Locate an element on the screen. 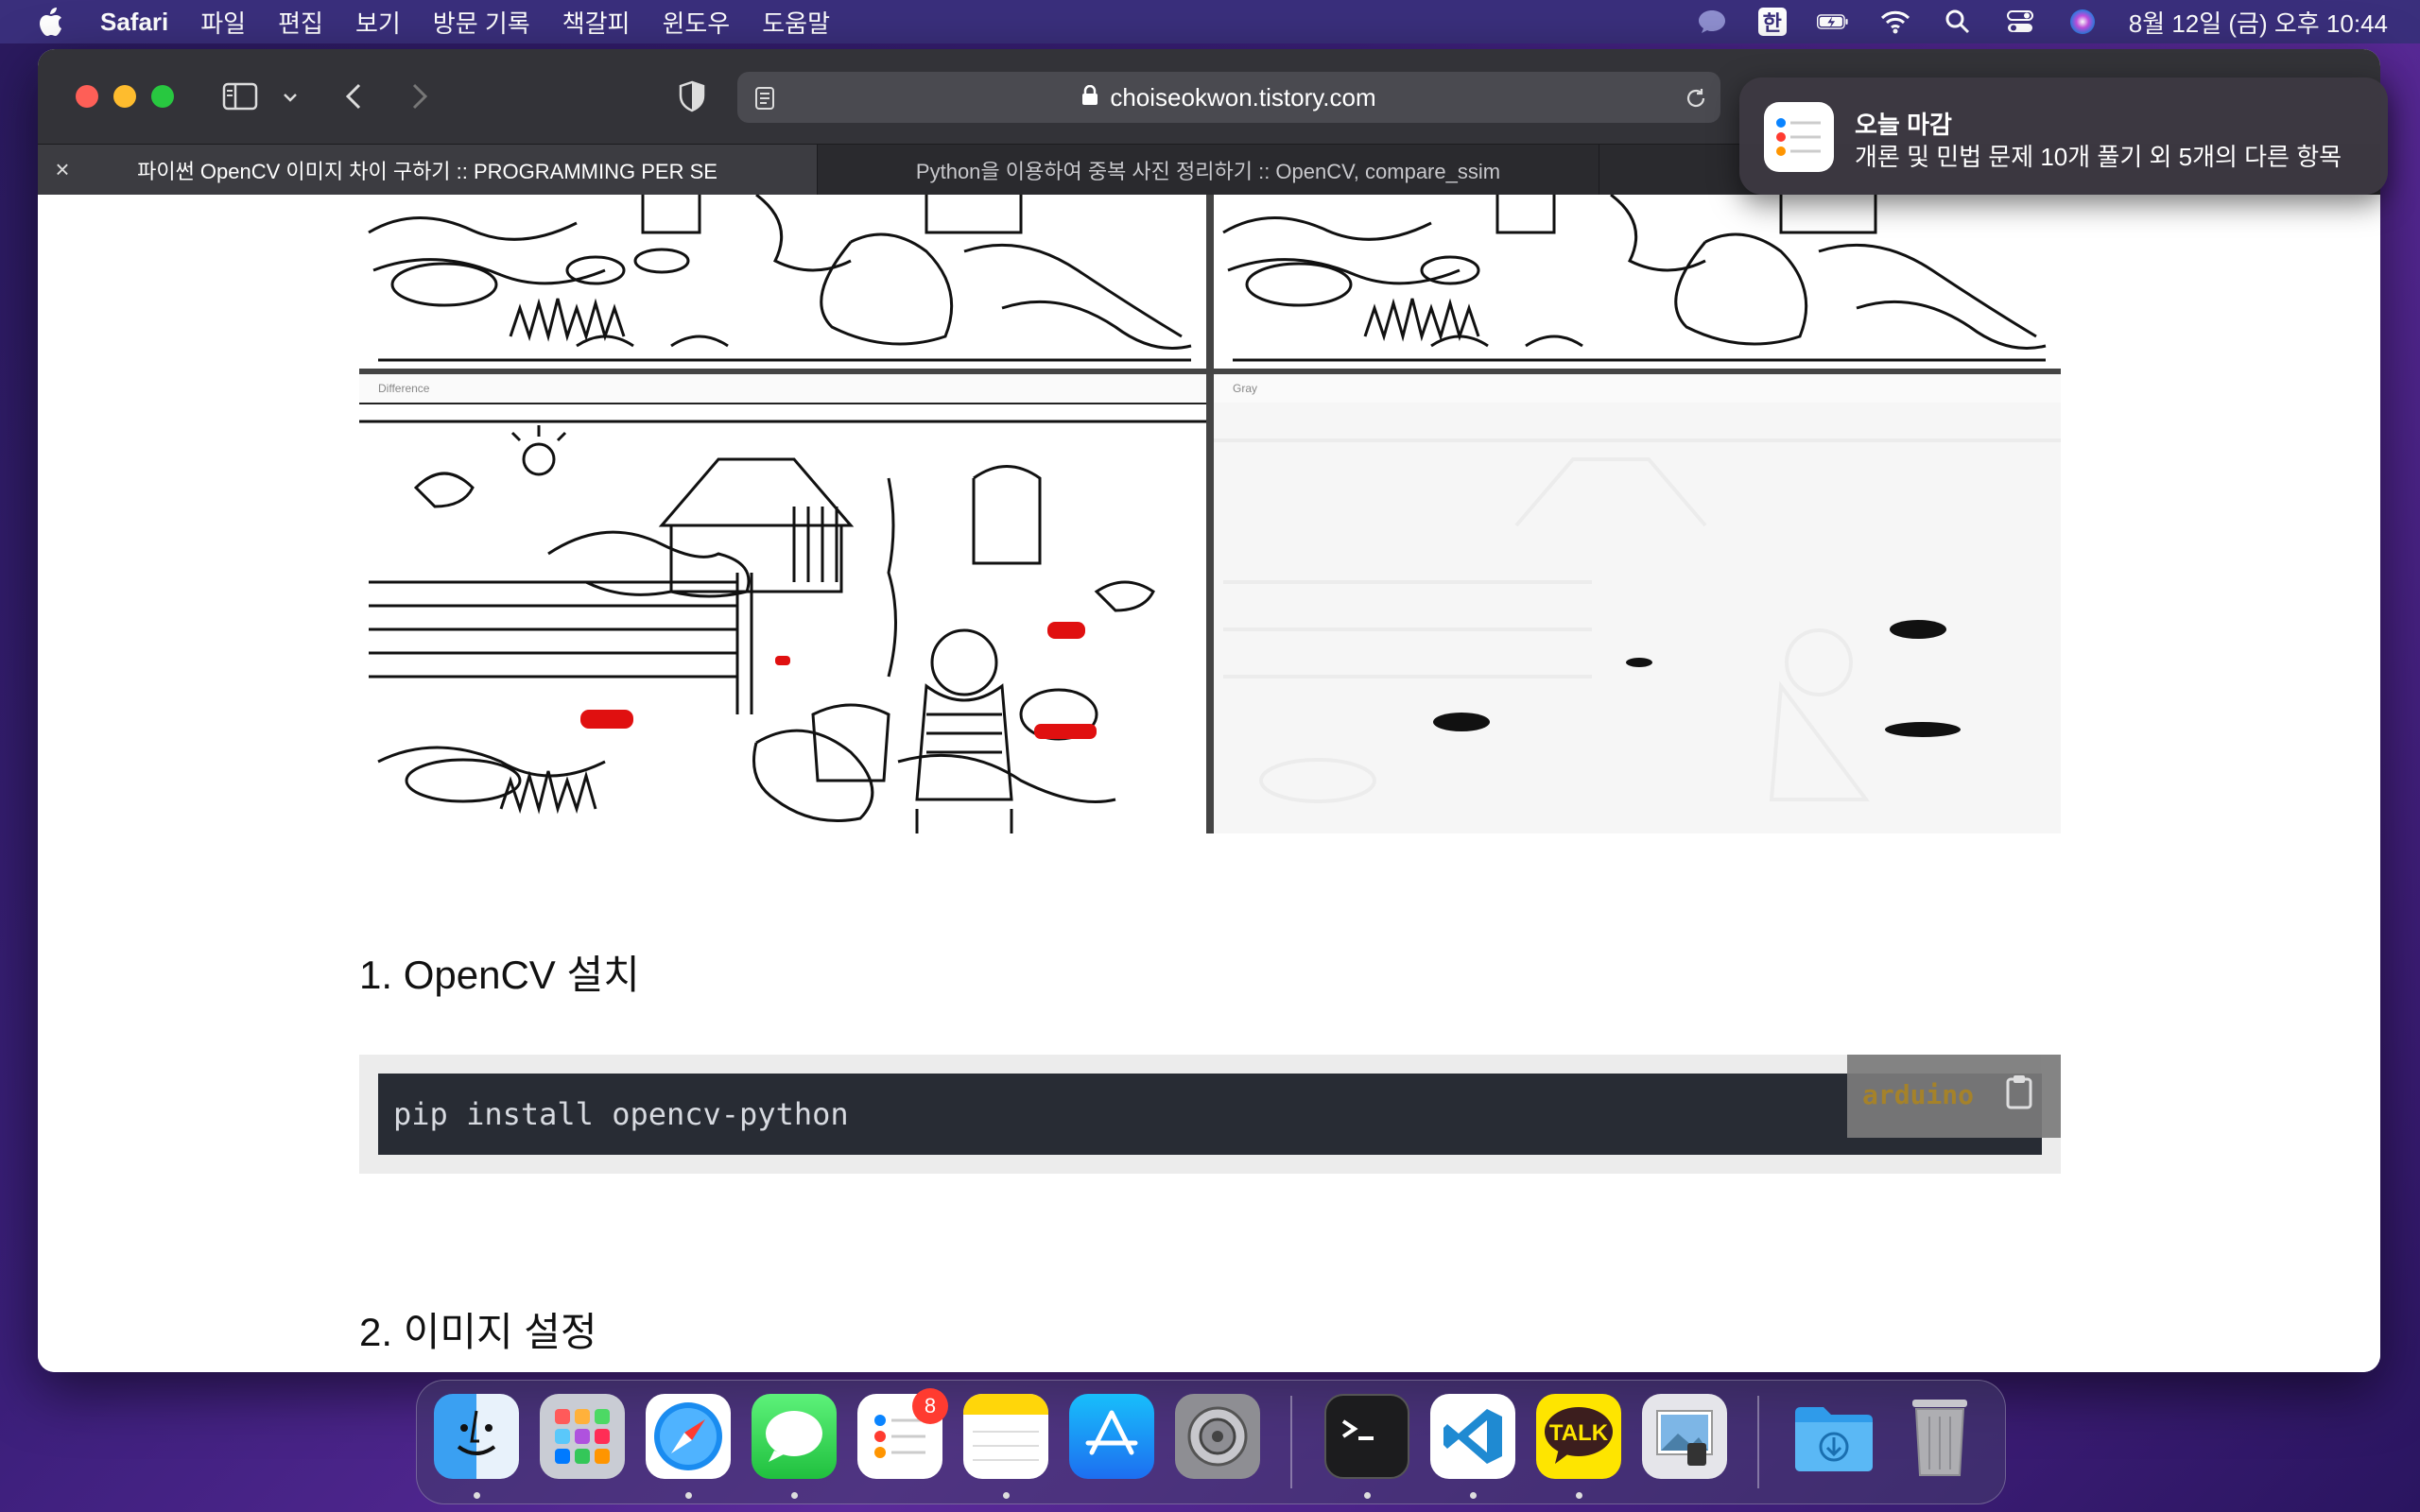 The width and height of the screenshot is (2420, 1512). notes-icon is located at coordinates (1005, 1436).